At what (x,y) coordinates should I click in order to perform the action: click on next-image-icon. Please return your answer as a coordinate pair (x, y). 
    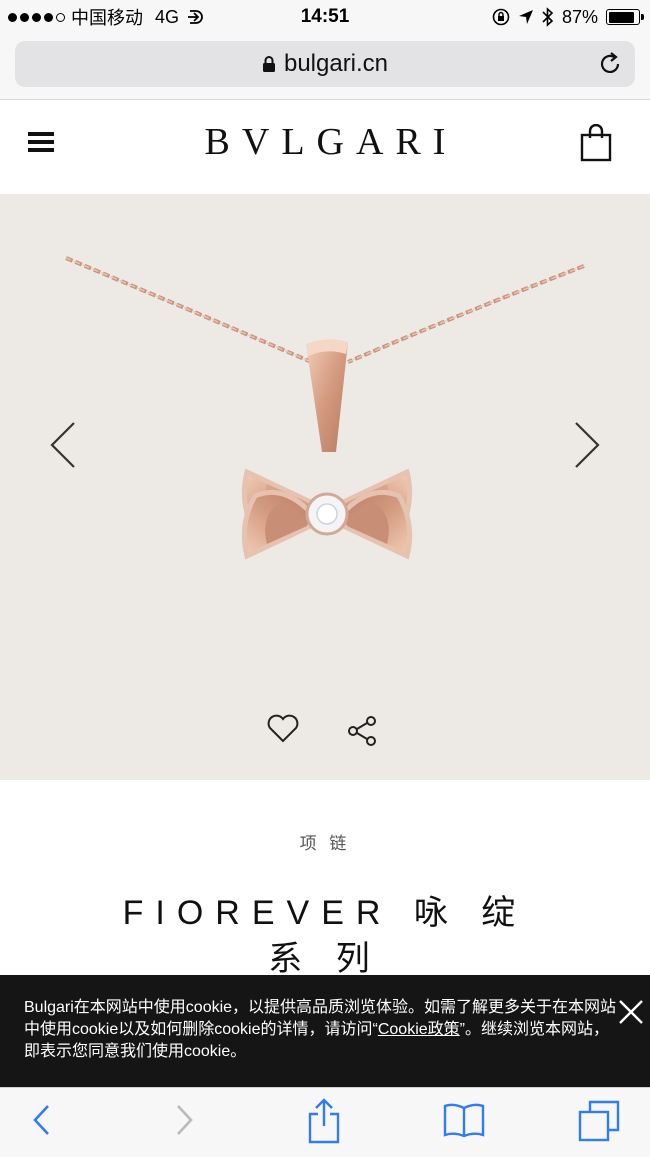
    Looking at the image, I should click on (587, 445).